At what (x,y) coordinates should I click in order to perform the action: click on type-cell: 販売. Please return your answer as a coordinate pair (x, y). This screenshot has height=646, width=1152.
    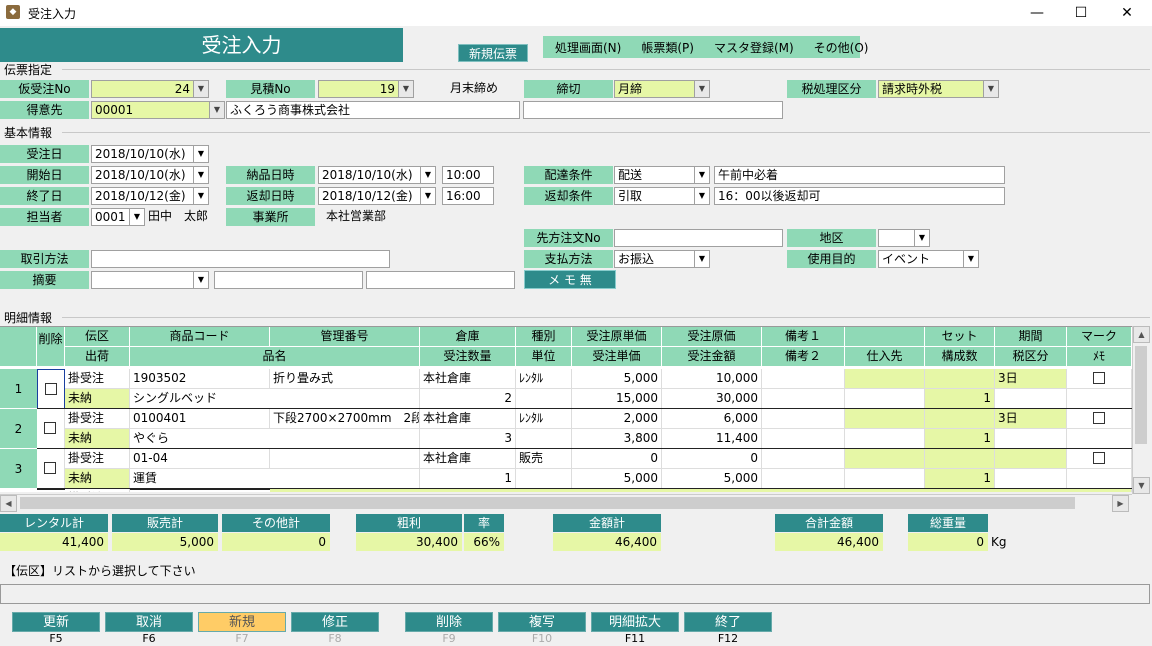
    Looking at the image, I should click on (544, 459).